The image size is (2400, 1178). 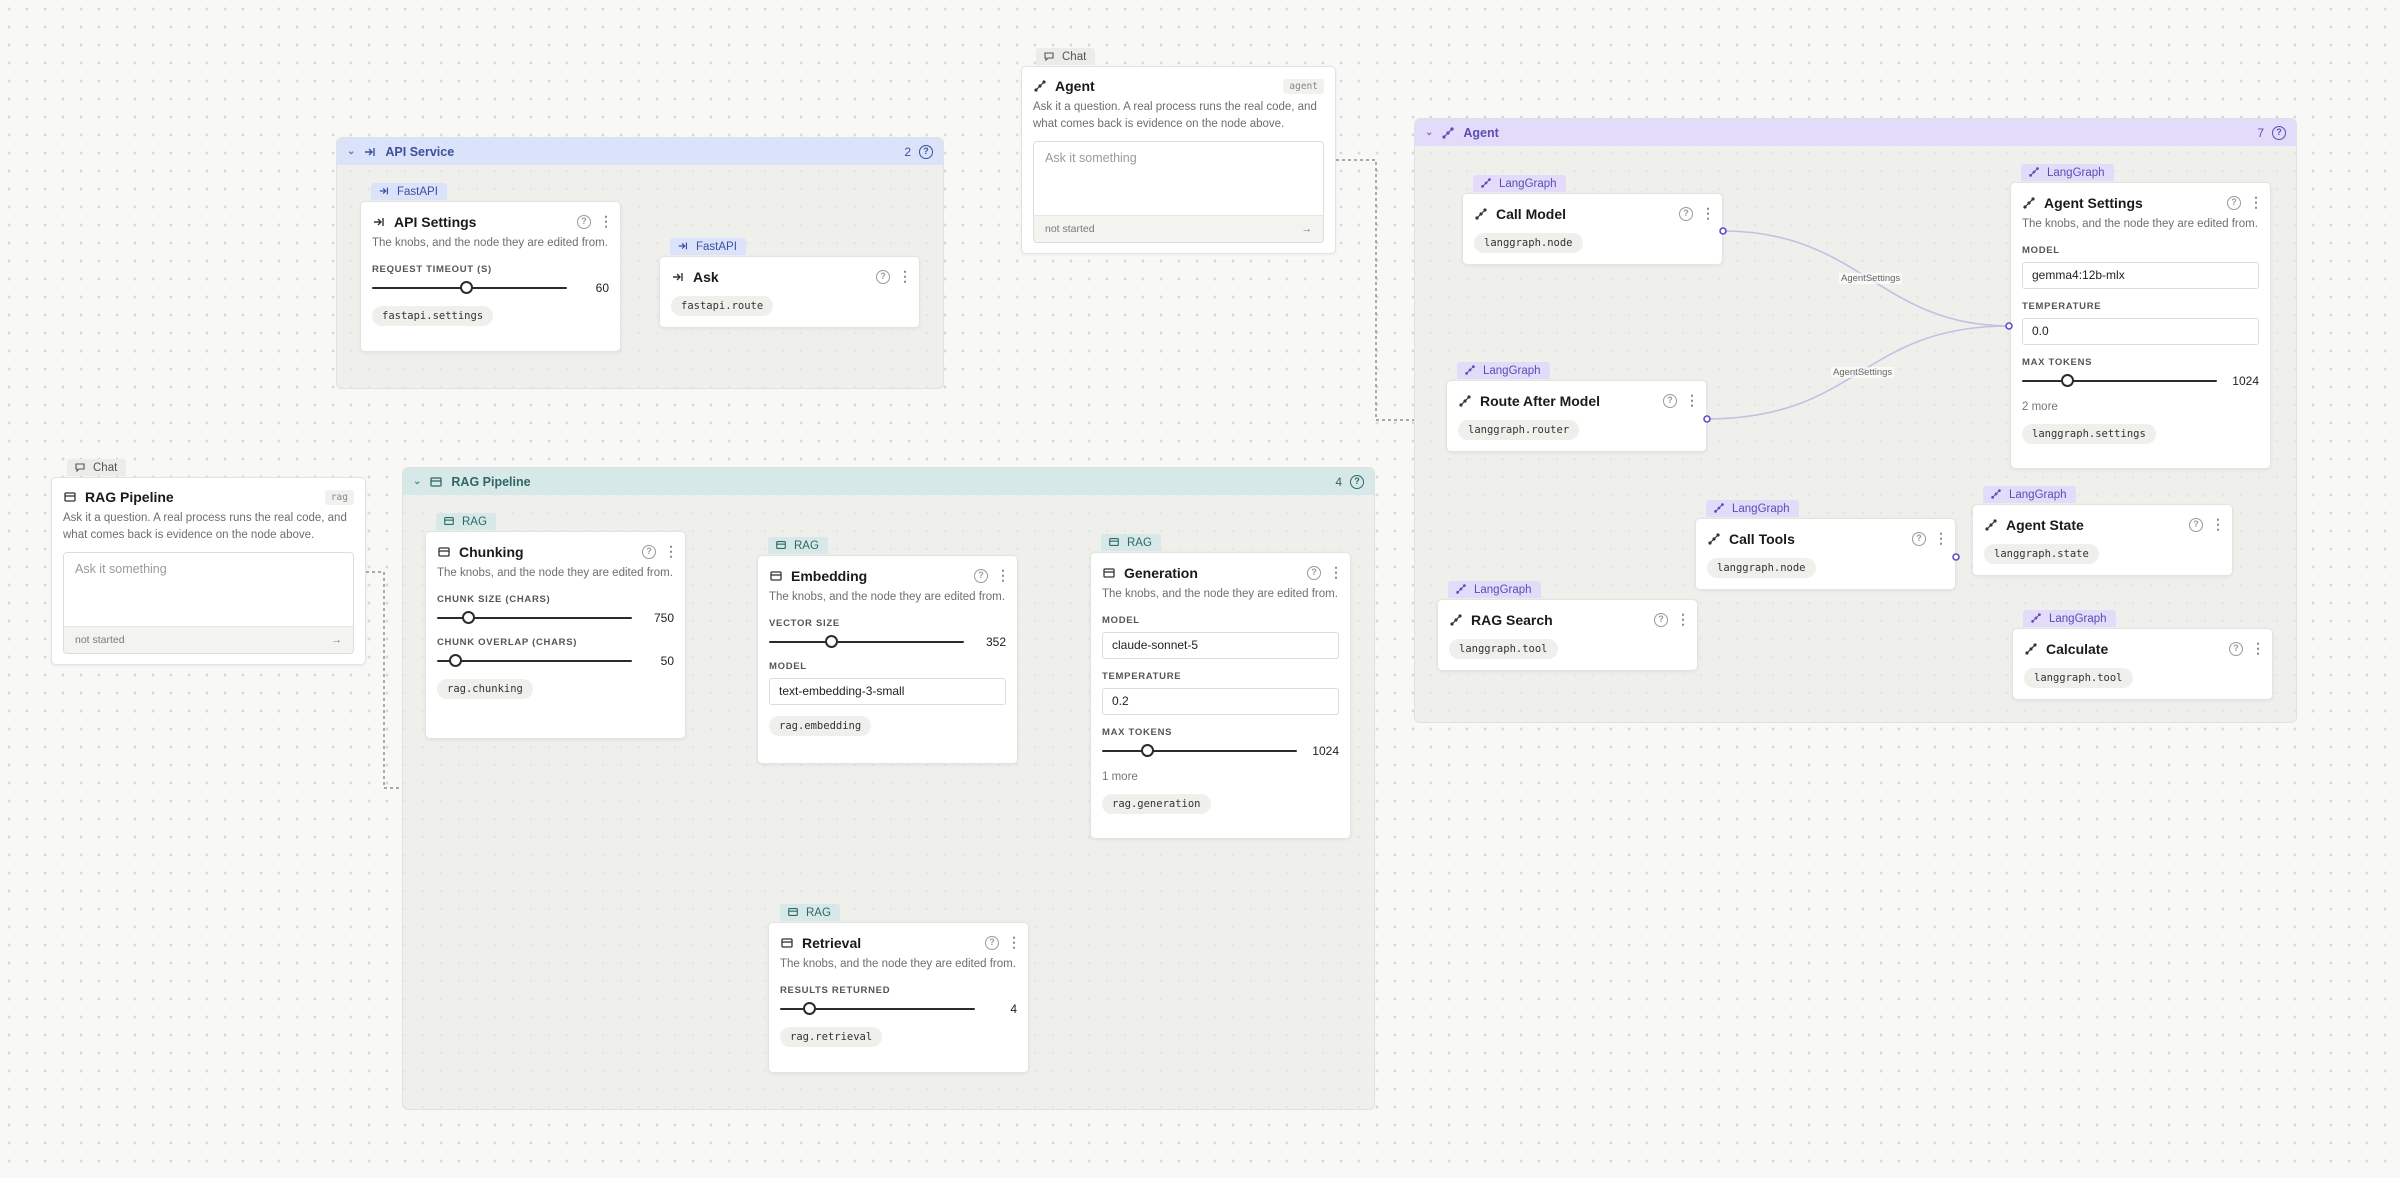 What do you see at coordinates (534, 660) in the screenshot?
I see `chunk-overlap-slider` at bounding box center [534, 660].